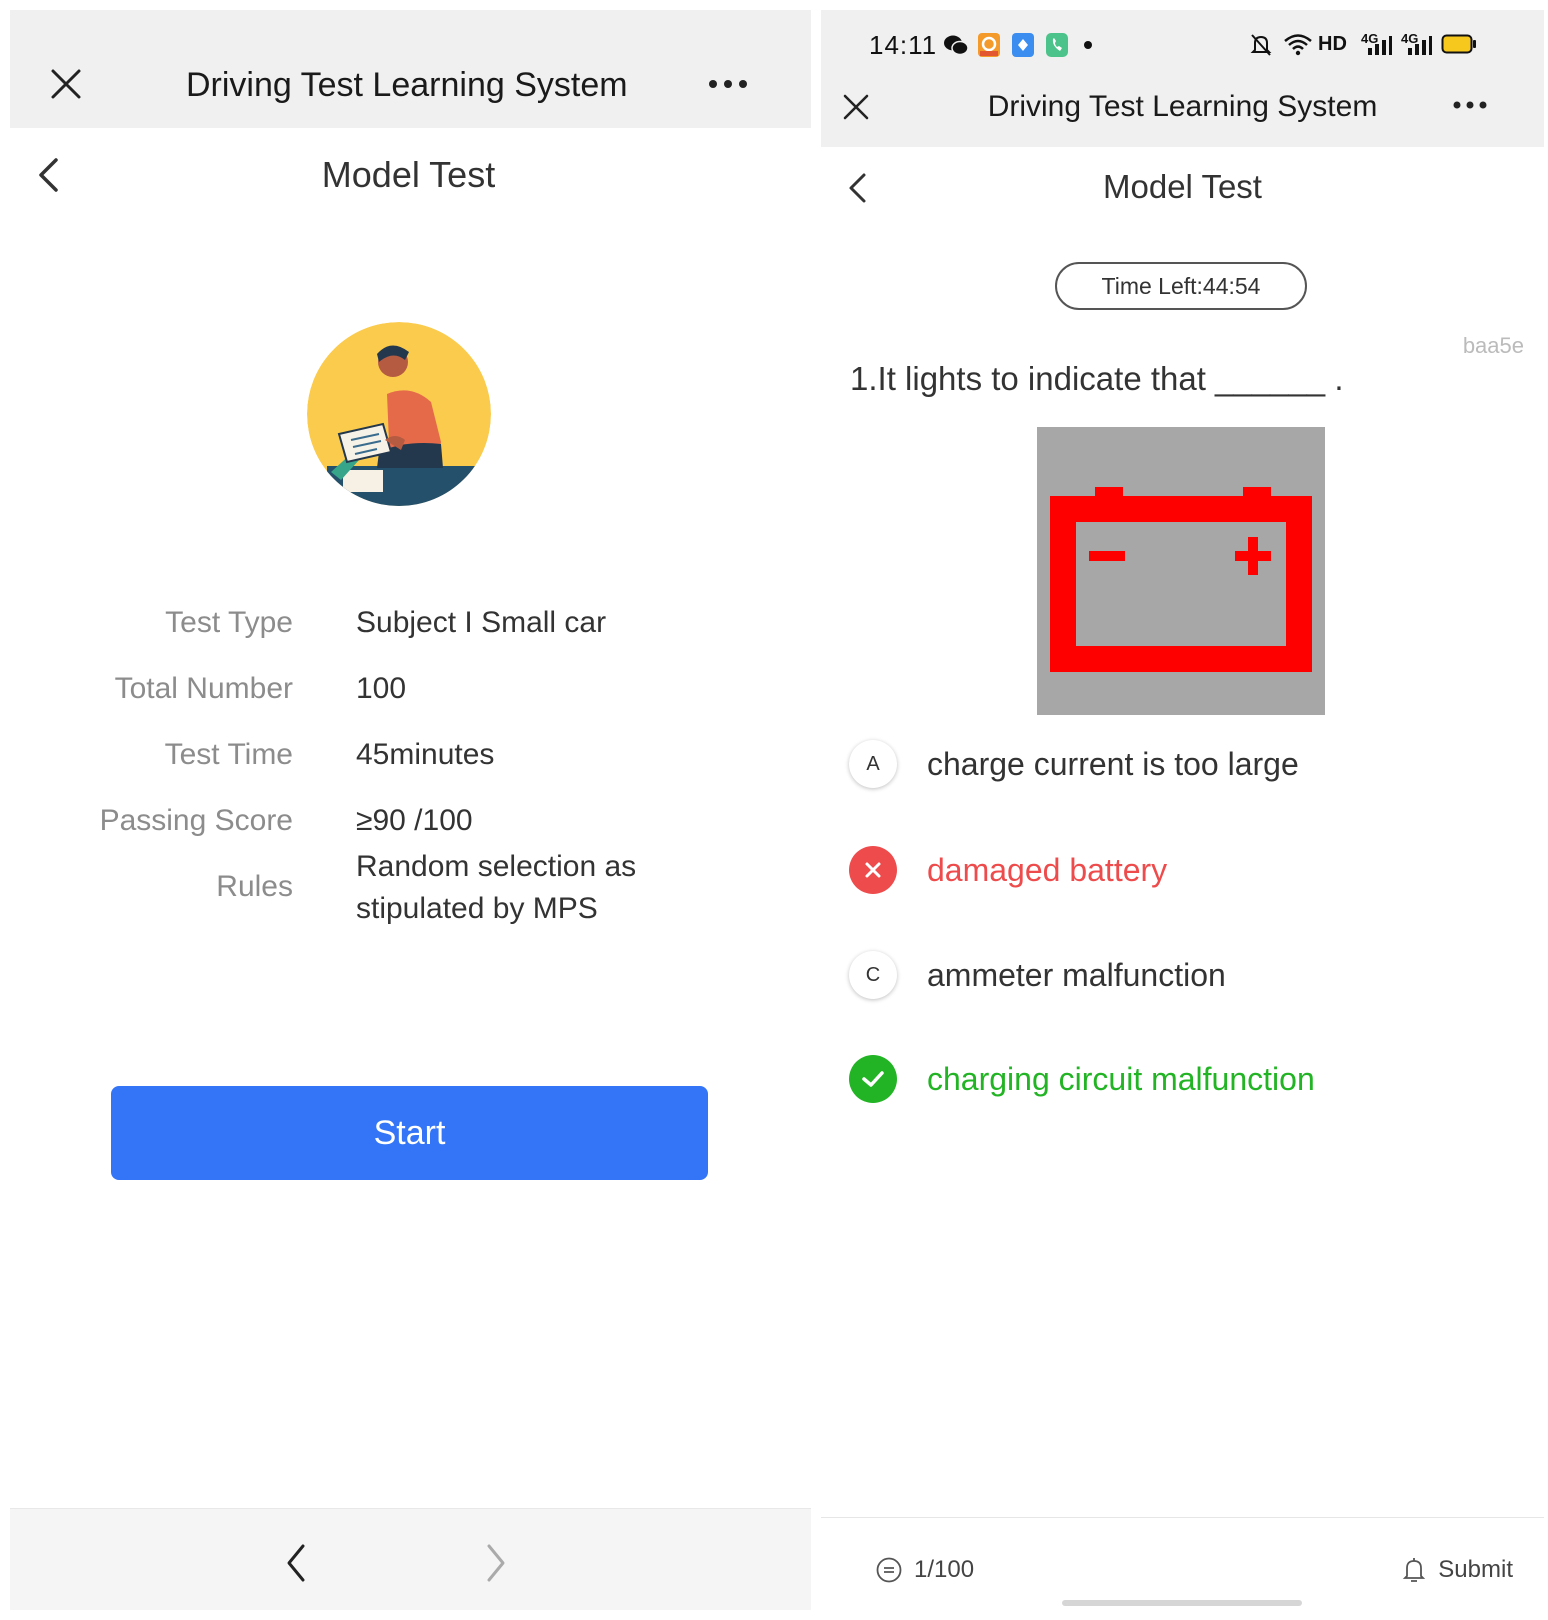  I want to click on test-time-label: Test Time, so click(228, 754).